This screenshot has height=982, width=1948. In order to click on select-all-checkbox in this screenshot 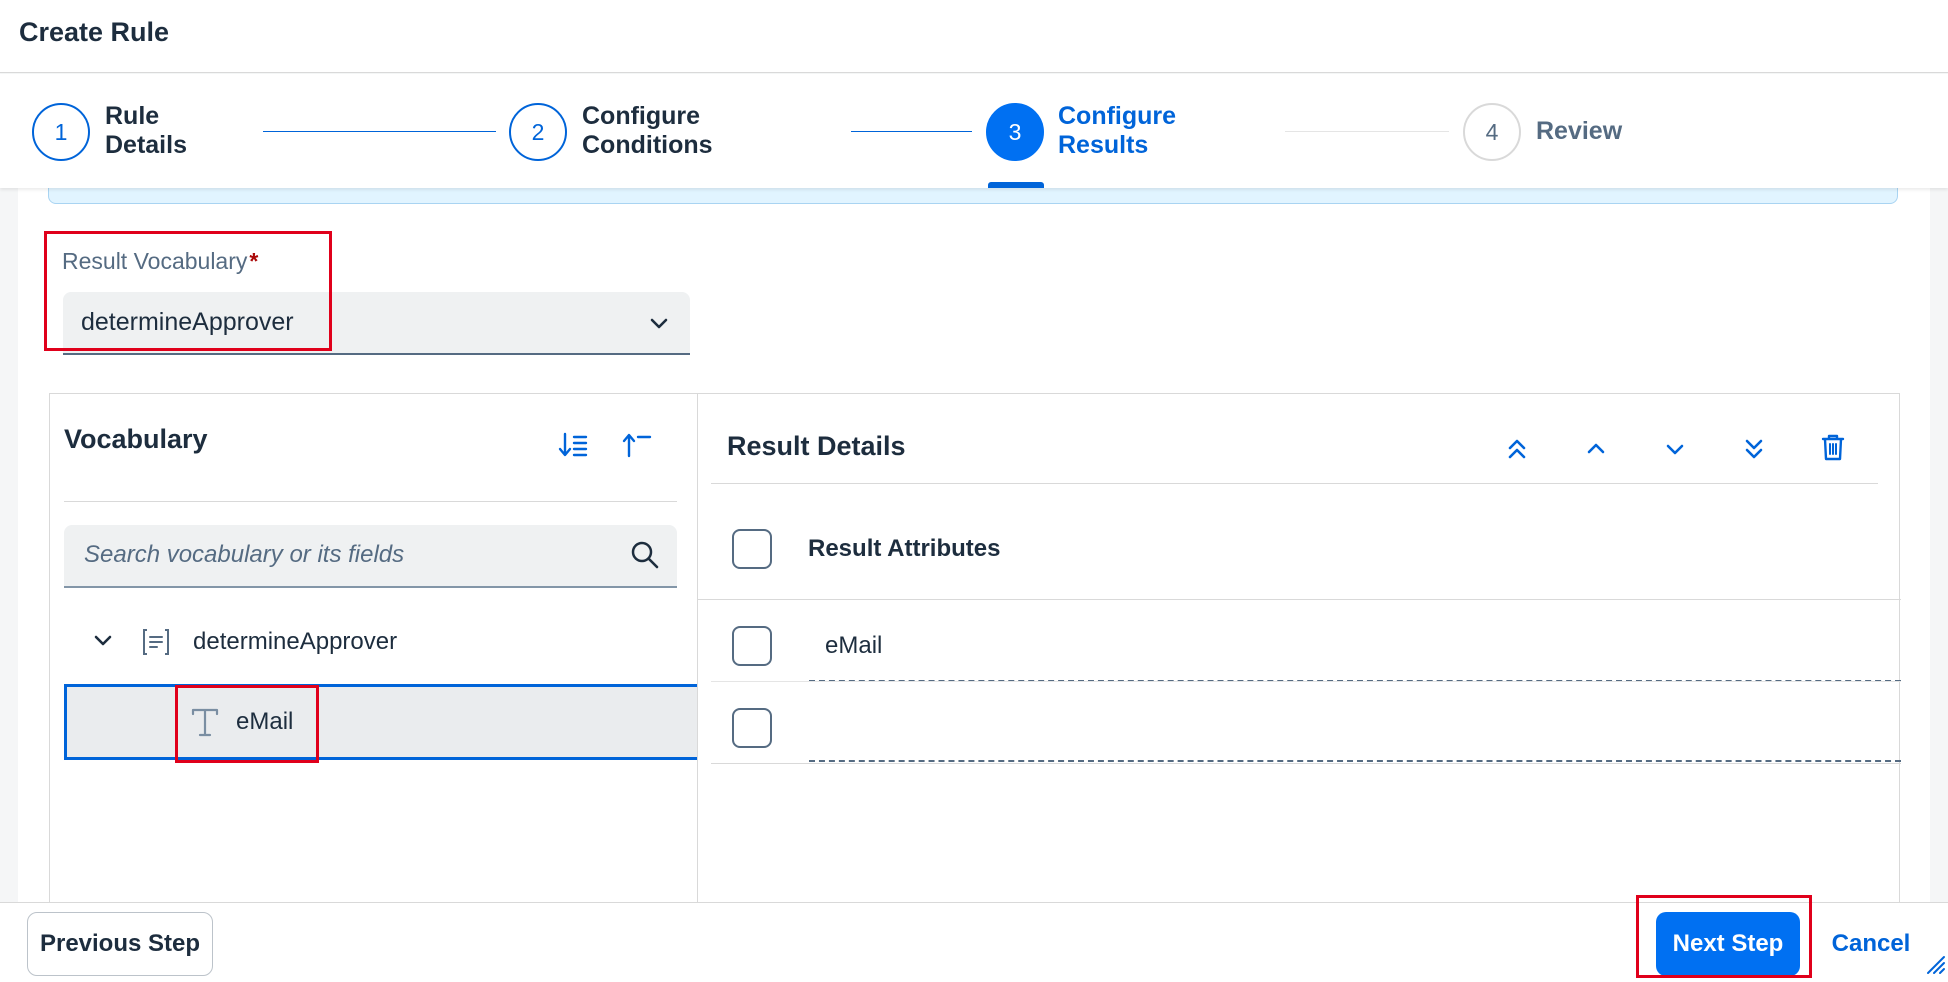, I will do `click(752, 549)`.